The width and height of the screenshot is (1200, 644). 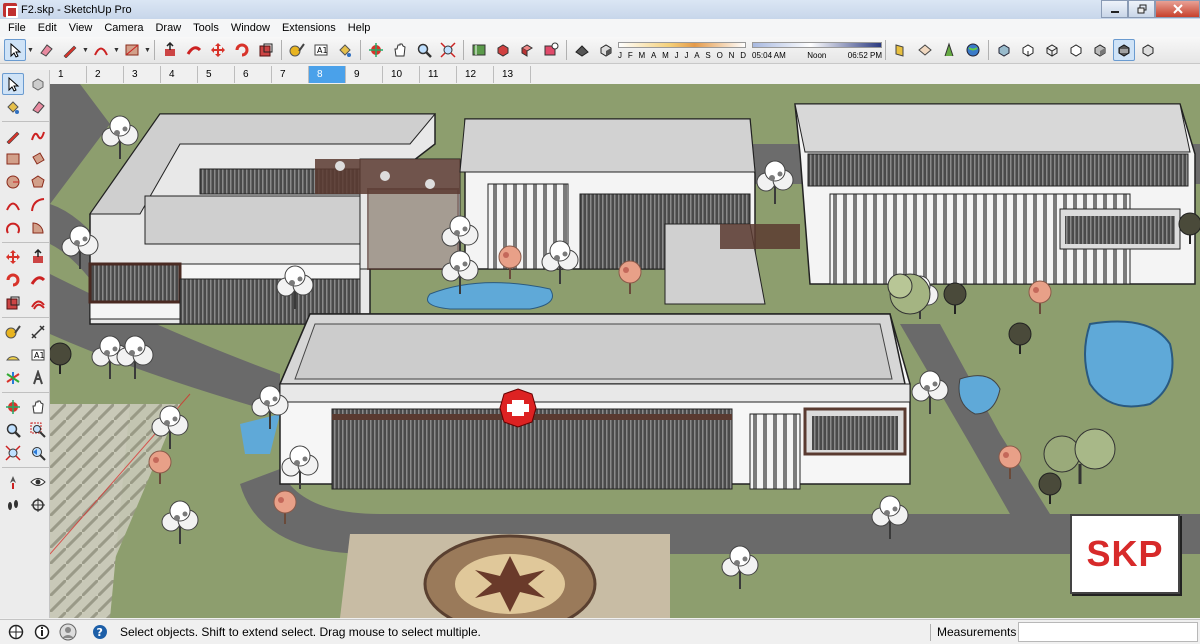 What do you see at coordinates (10, 10) in the screenshot?
I see `sketchup-app-icon` at bounding box center [10, 10].